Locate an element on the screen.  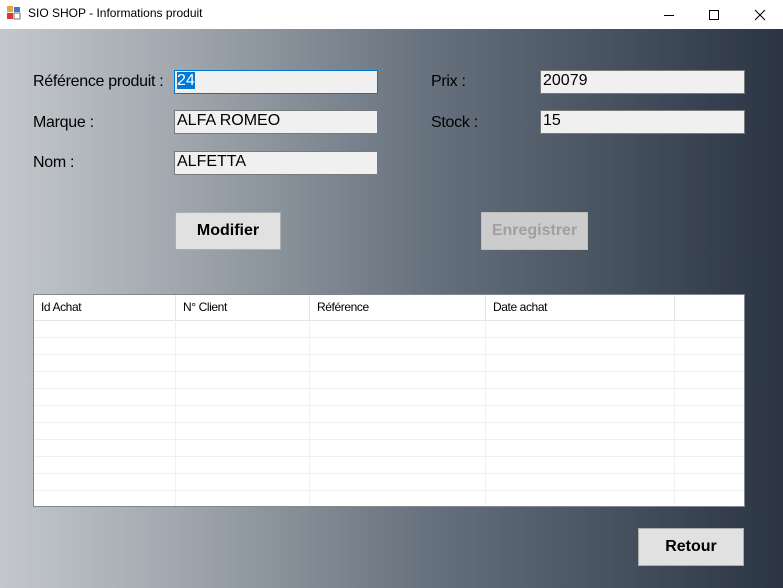
table-header: Id Achat N° Client Référence Date achat is located at coordinates (389, 308).